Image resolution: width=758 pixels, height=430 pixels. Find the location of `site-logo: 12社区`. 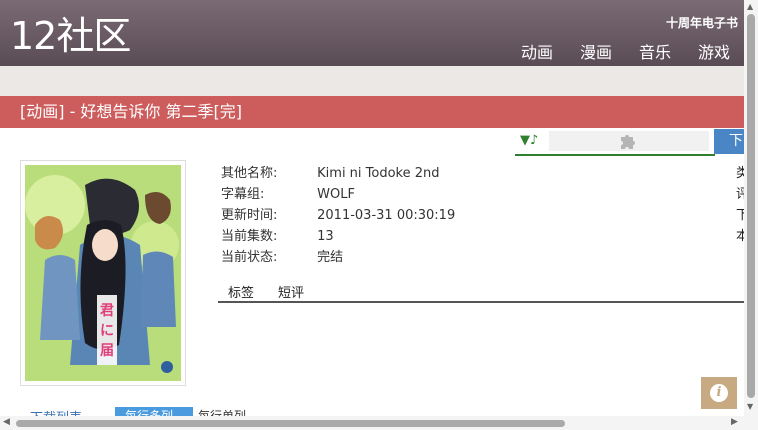

site-logo: 12社区 is located at coordinates (70, 36).